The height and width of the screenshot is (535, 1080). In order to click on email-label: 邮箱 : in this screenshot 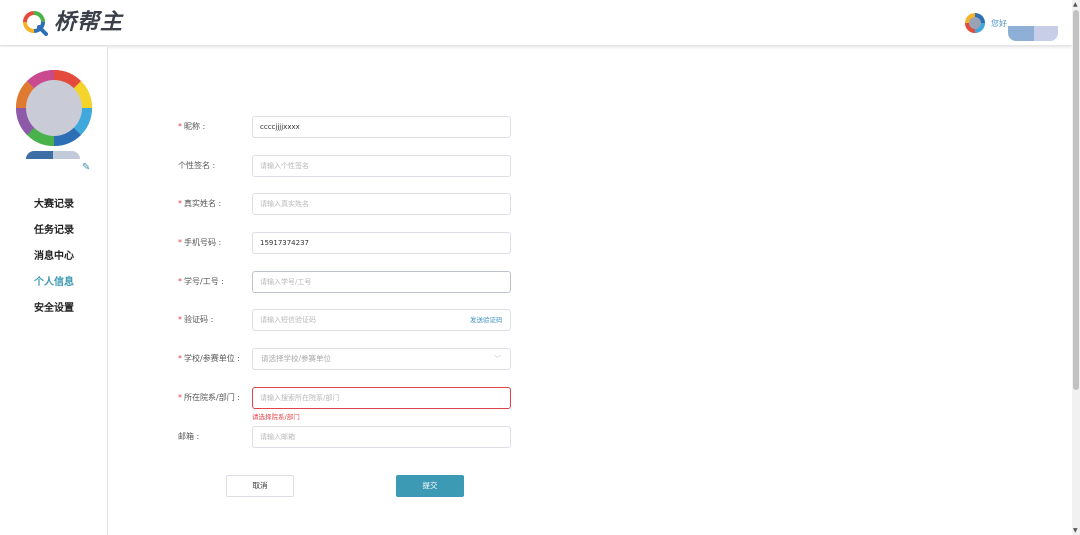, I will do `click(189, 436)`.